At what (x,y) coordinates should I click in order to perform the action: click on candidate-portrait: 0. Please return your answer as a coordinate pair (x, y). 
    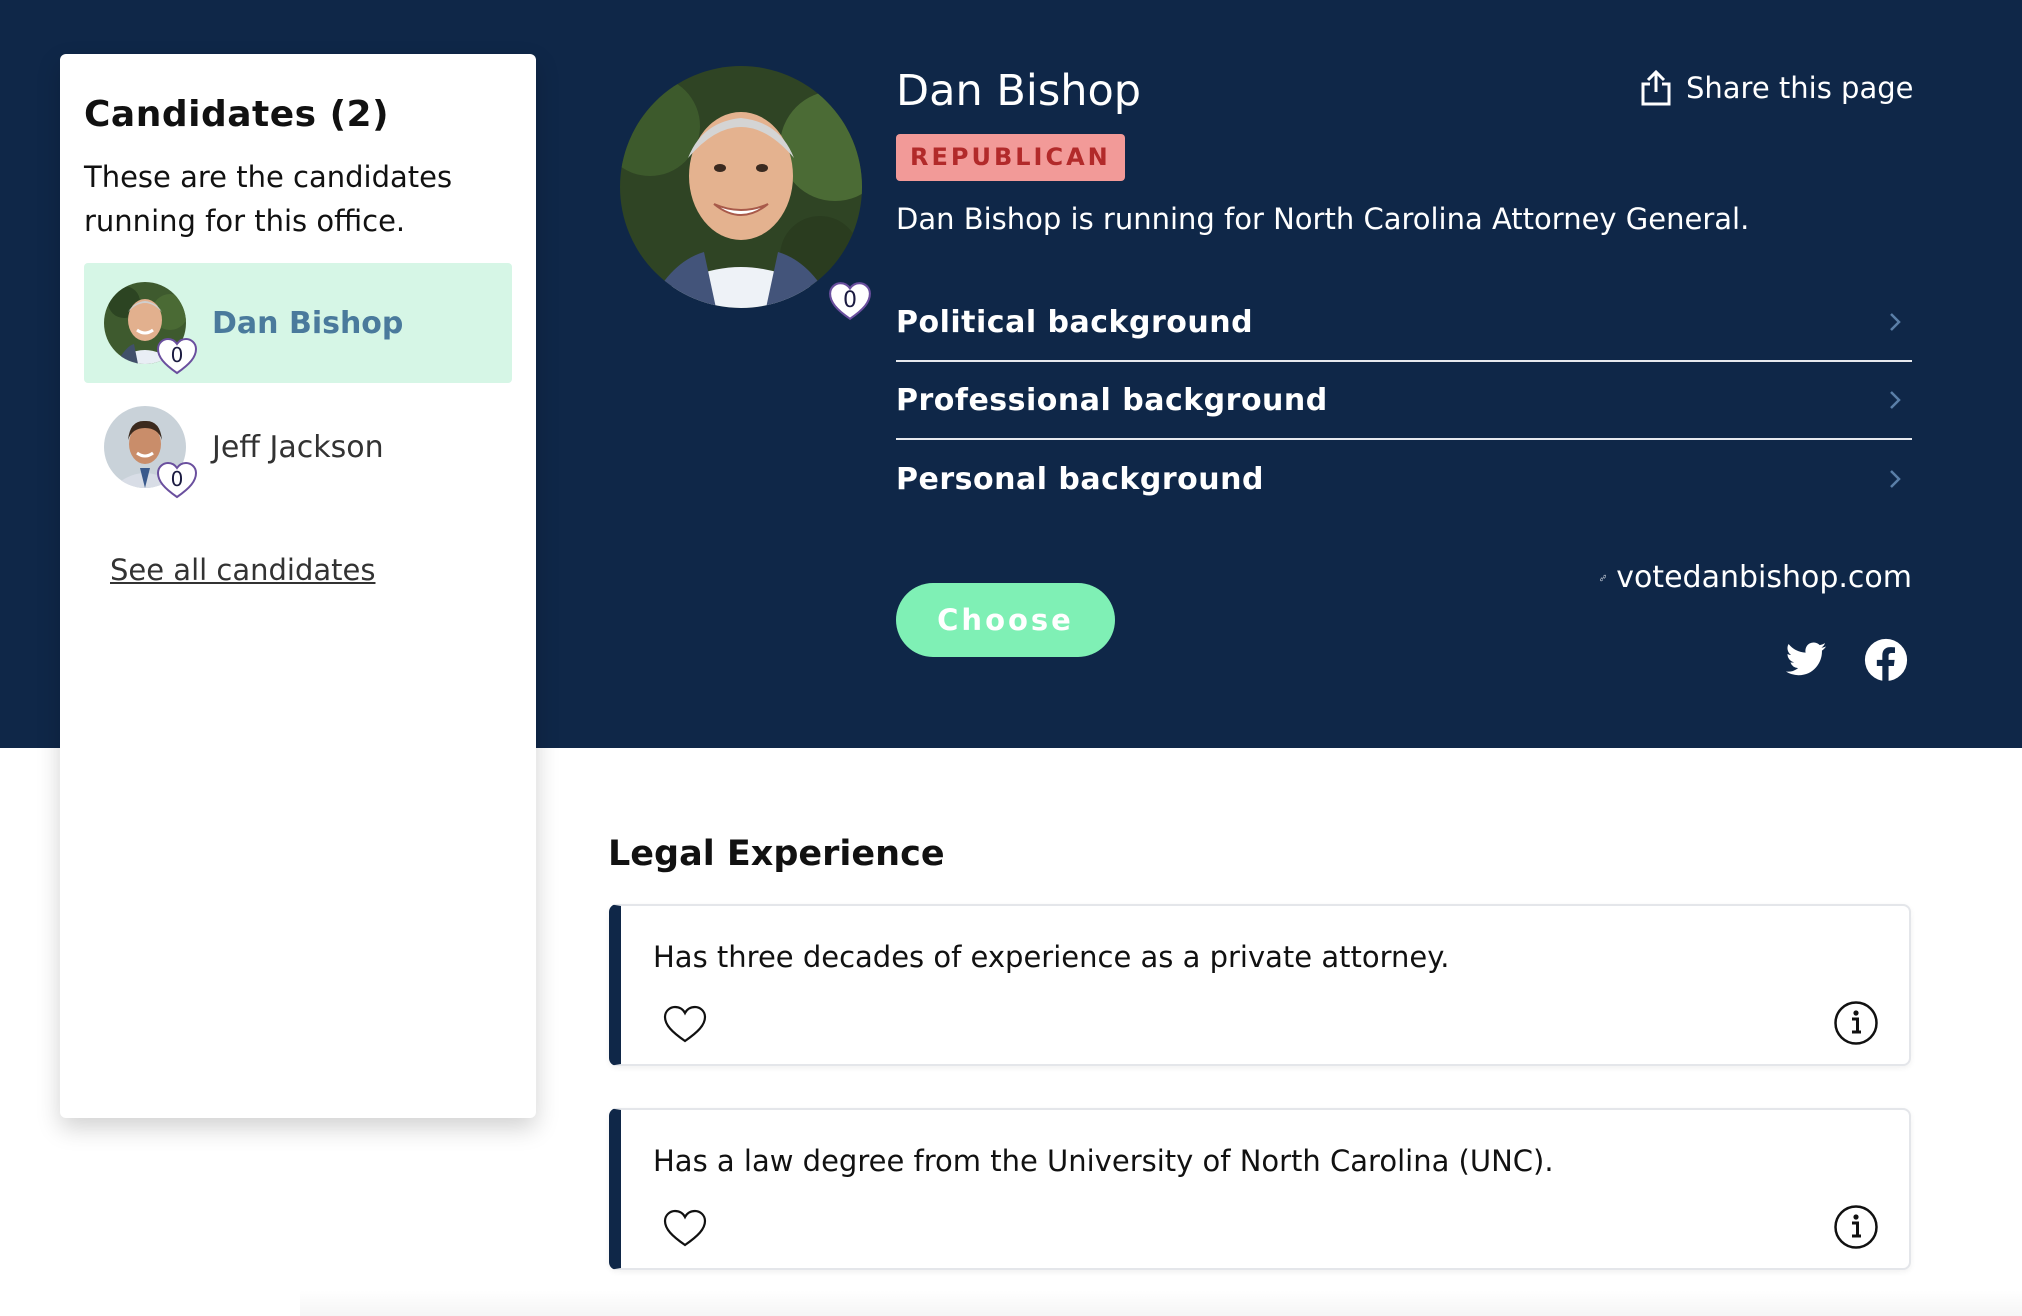
    Looking at the image, I should click on (745, 193).